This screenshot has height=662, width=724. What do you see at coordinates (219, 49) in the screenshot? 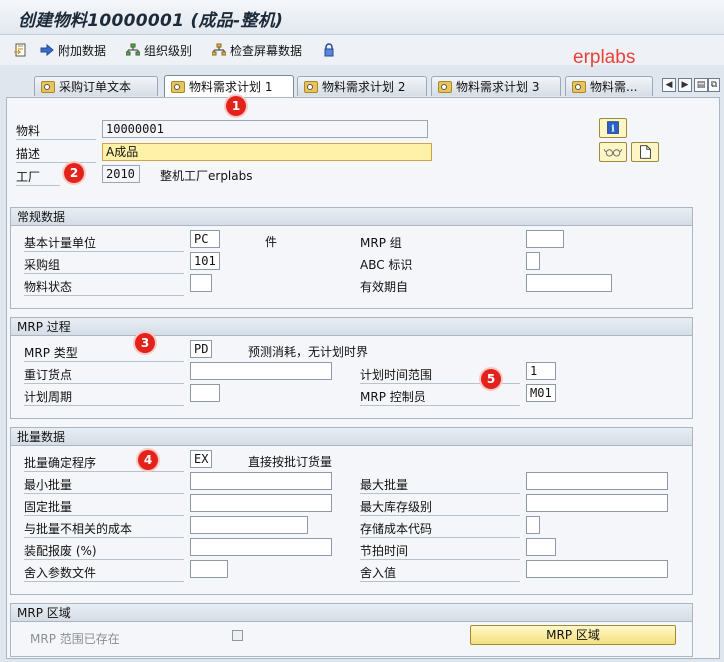
I see `check-hierarchy-icon` at bounding box center [219, 49].